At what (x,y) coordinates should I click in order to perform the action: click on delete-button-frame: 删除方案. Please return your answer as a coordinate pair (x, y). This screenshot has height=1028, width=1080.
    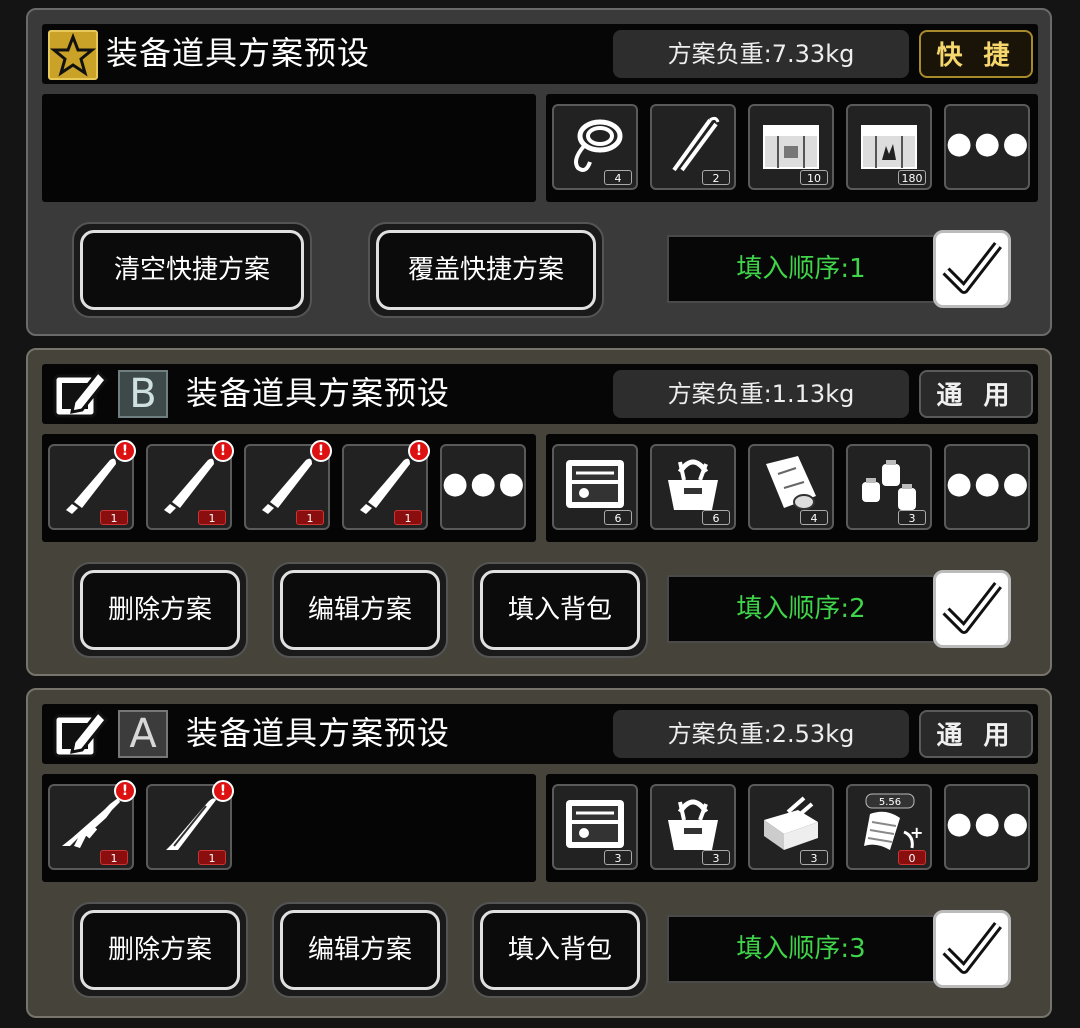
    Looking at the image, I should click on (160, 610).